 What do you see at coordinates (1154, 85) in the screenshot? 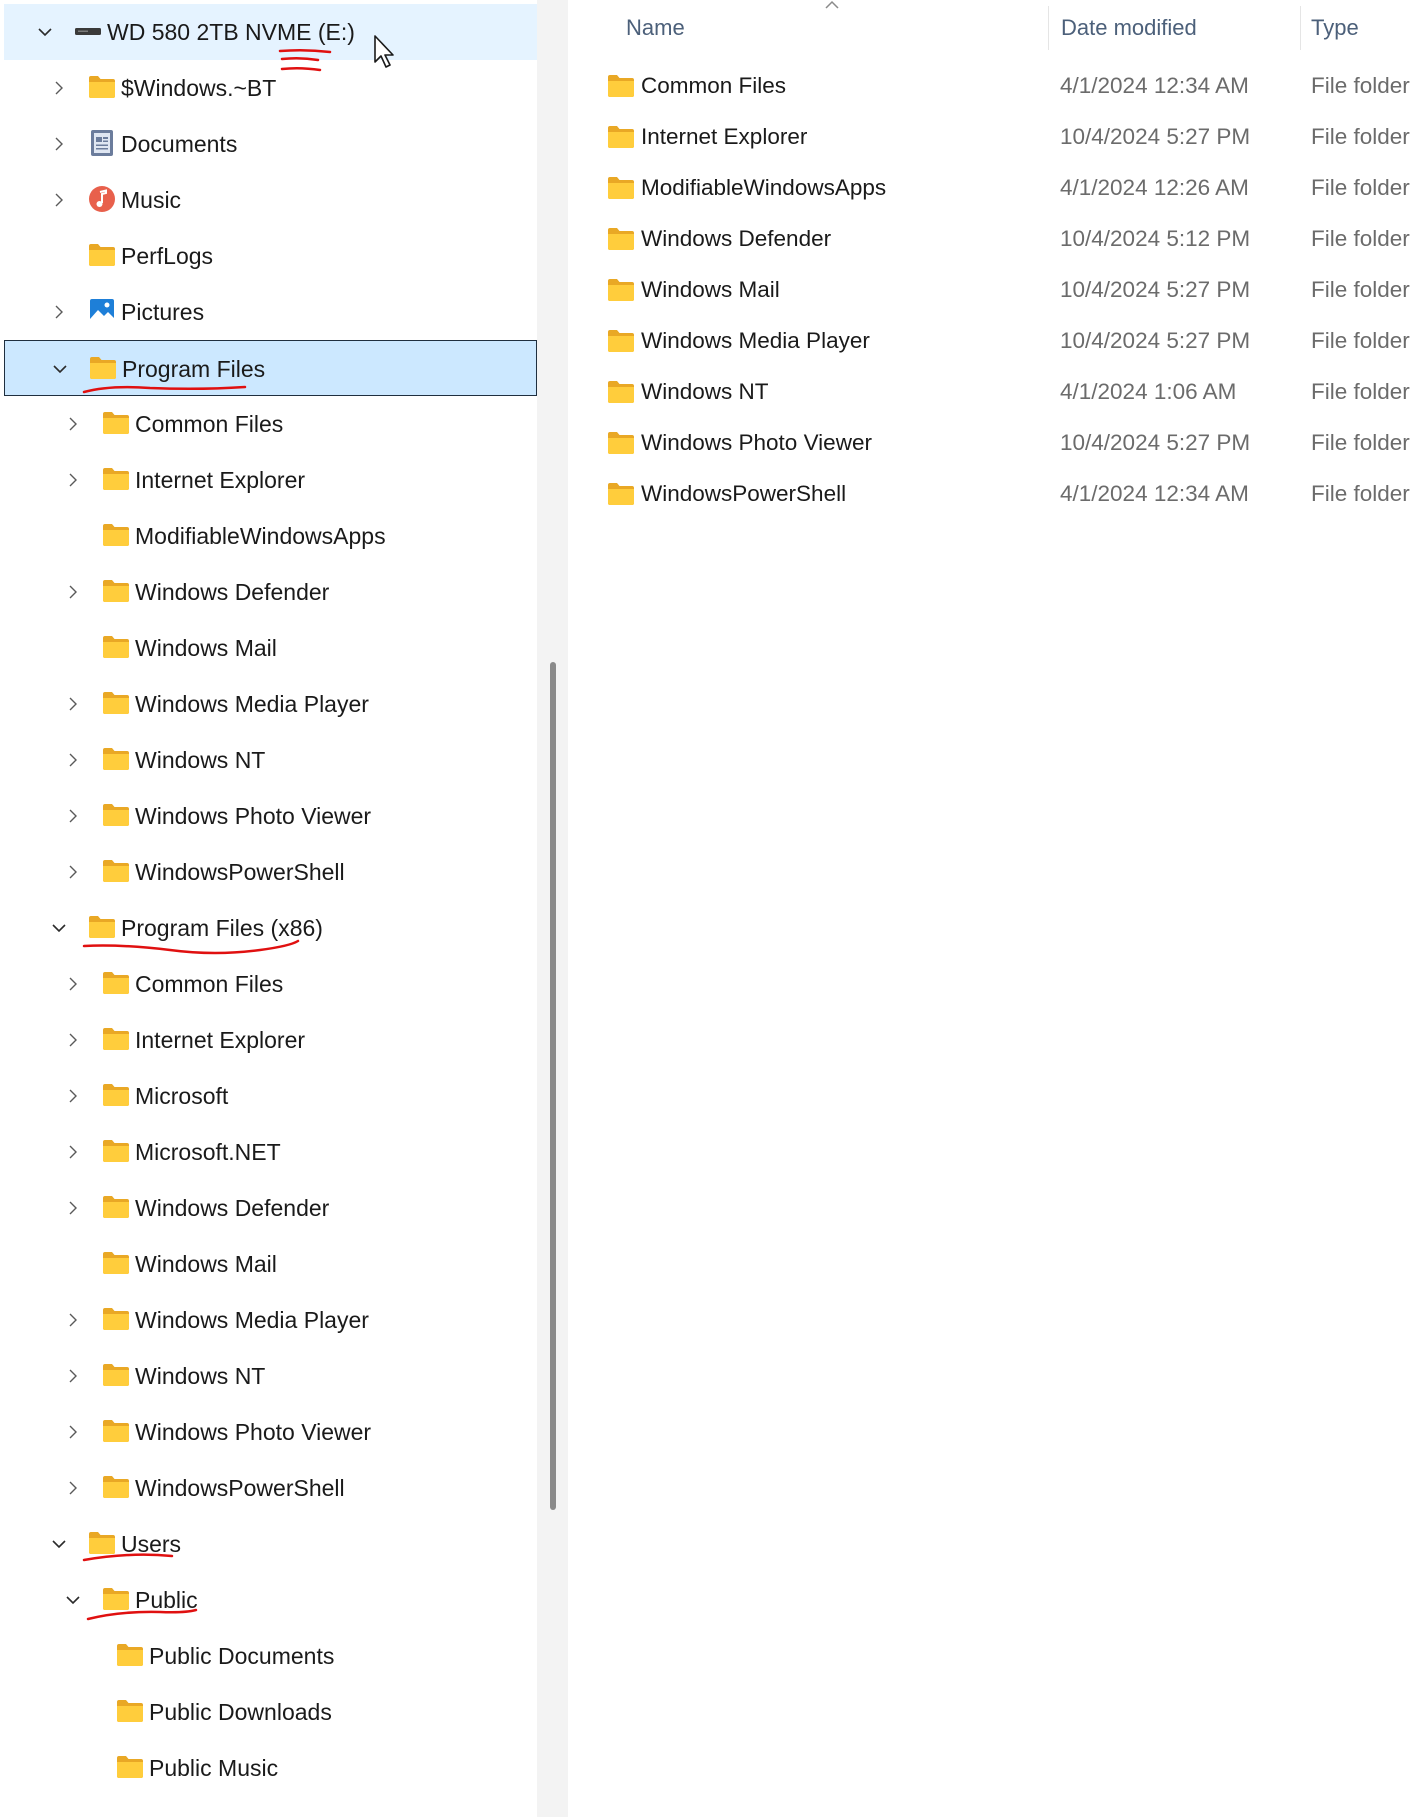
I see `file-date-modified: 4/1/2024 12:34 AM` at bounding box center [1154, 85].